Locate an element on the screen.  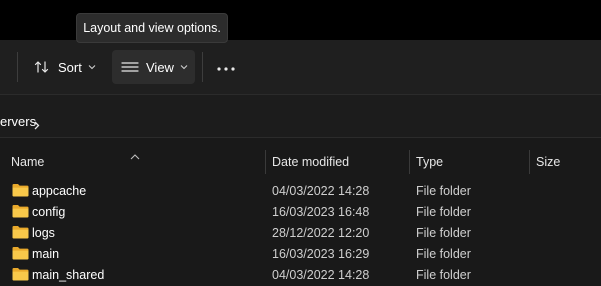
file-date-modified: 16/03/2023 16:48 is located at coordinates (321, 212).